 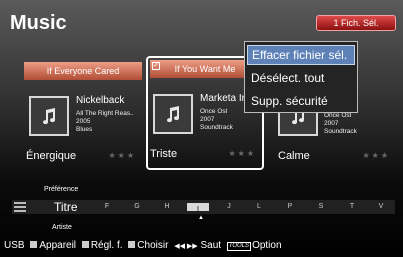 I want to click on index-letter: T, so click(x=352, y=207).